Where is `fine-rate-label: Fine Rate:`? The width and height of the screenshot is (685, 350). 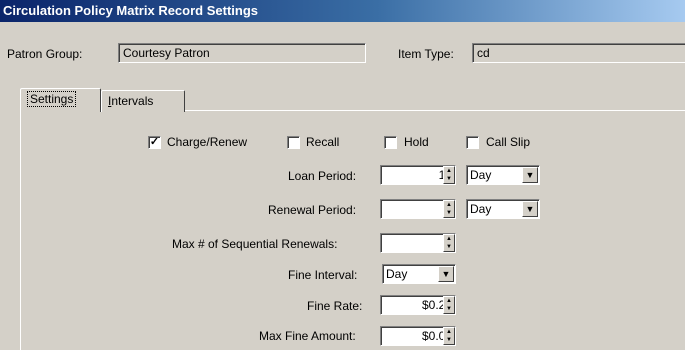
fine-rate-label: Fine Rate: is located at coordinates (335, 306).